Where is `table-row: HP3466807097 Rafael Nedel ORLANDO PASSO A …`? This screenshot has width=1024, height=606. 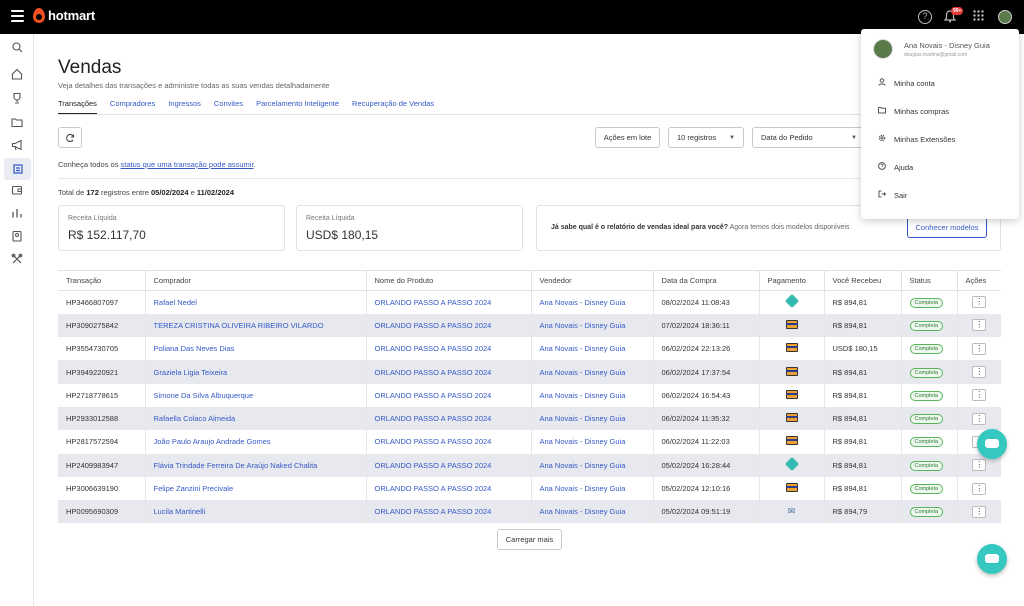 table-row: HP3466807097 Rafael Nedel ORLANDO PASSO A … is located at coordinates (529, 302).